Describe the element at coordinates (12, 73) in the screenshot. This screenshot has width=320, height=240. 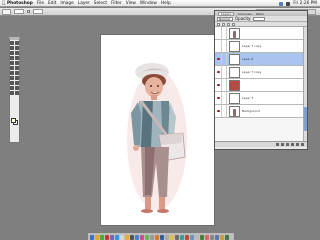
I see `blur-tool-icon` at that location.